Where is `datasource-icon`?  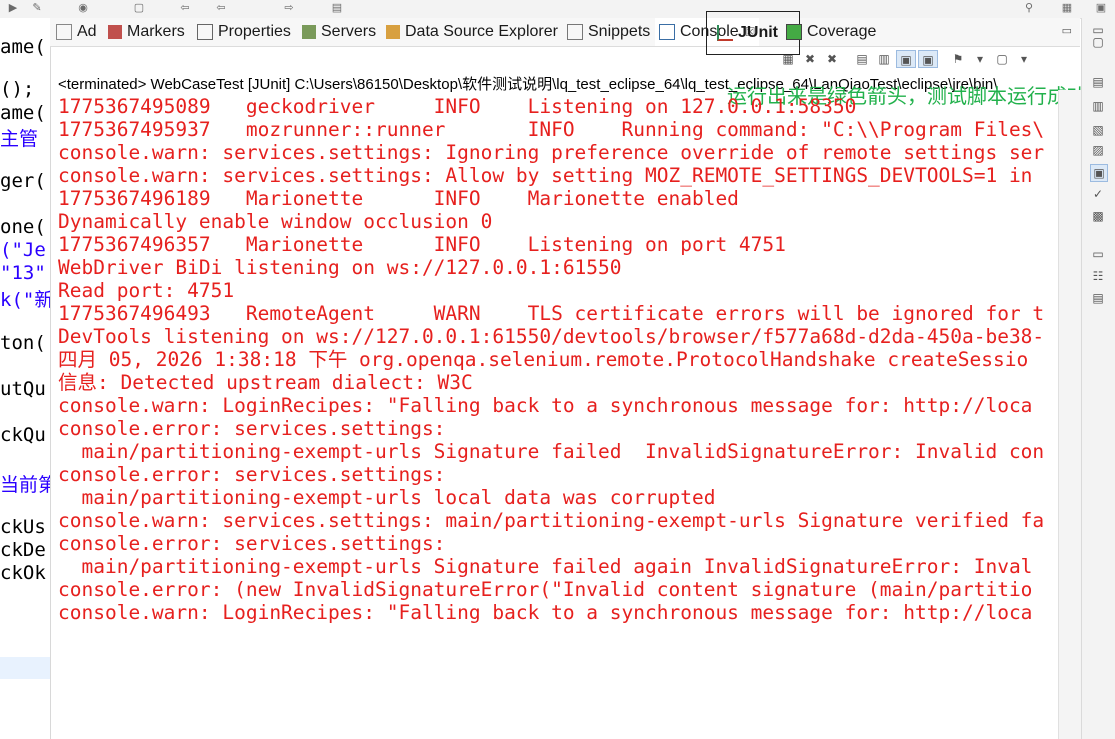
datasource-icon is located at coordinates (393, 32).